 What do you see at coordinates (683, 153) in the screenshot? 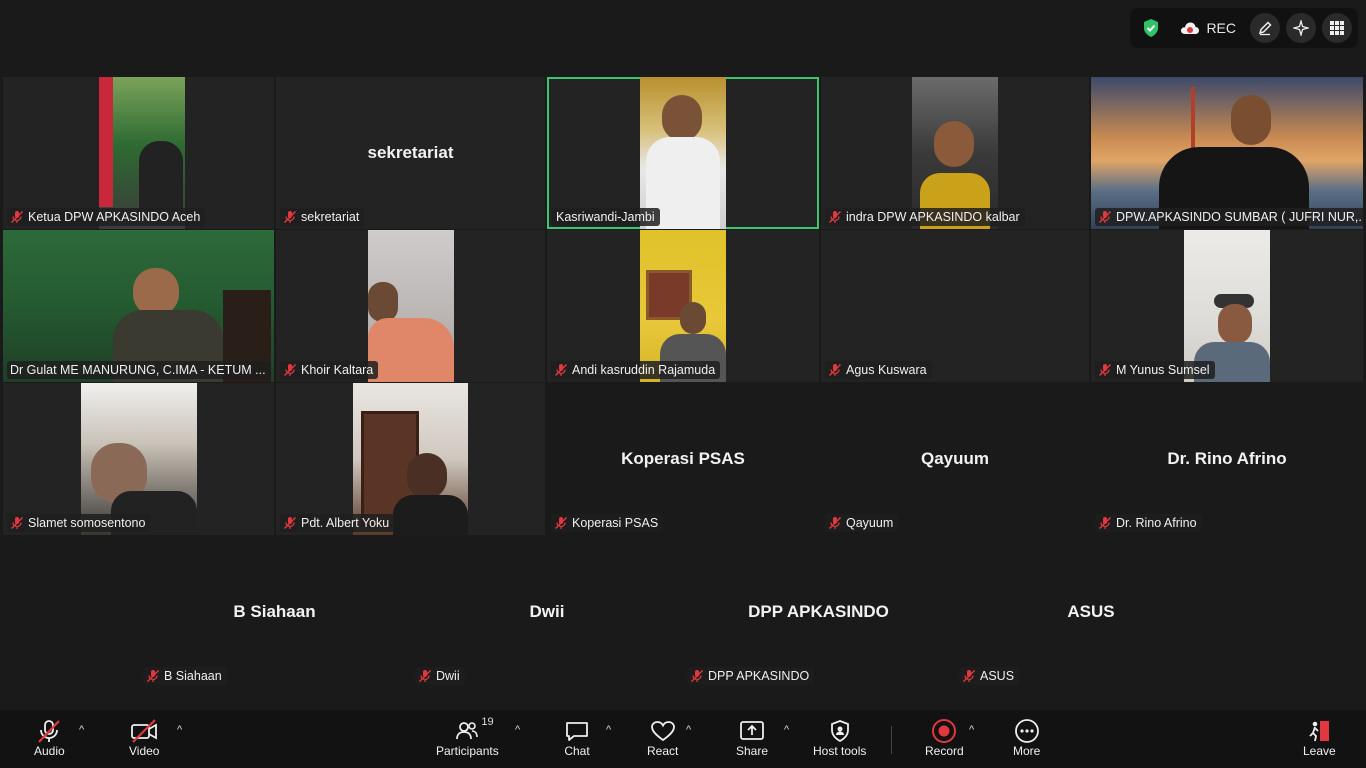
I see `participant-tile-active-speaker: Kasriwandi-Jambi` at bounding box center [683, 153].